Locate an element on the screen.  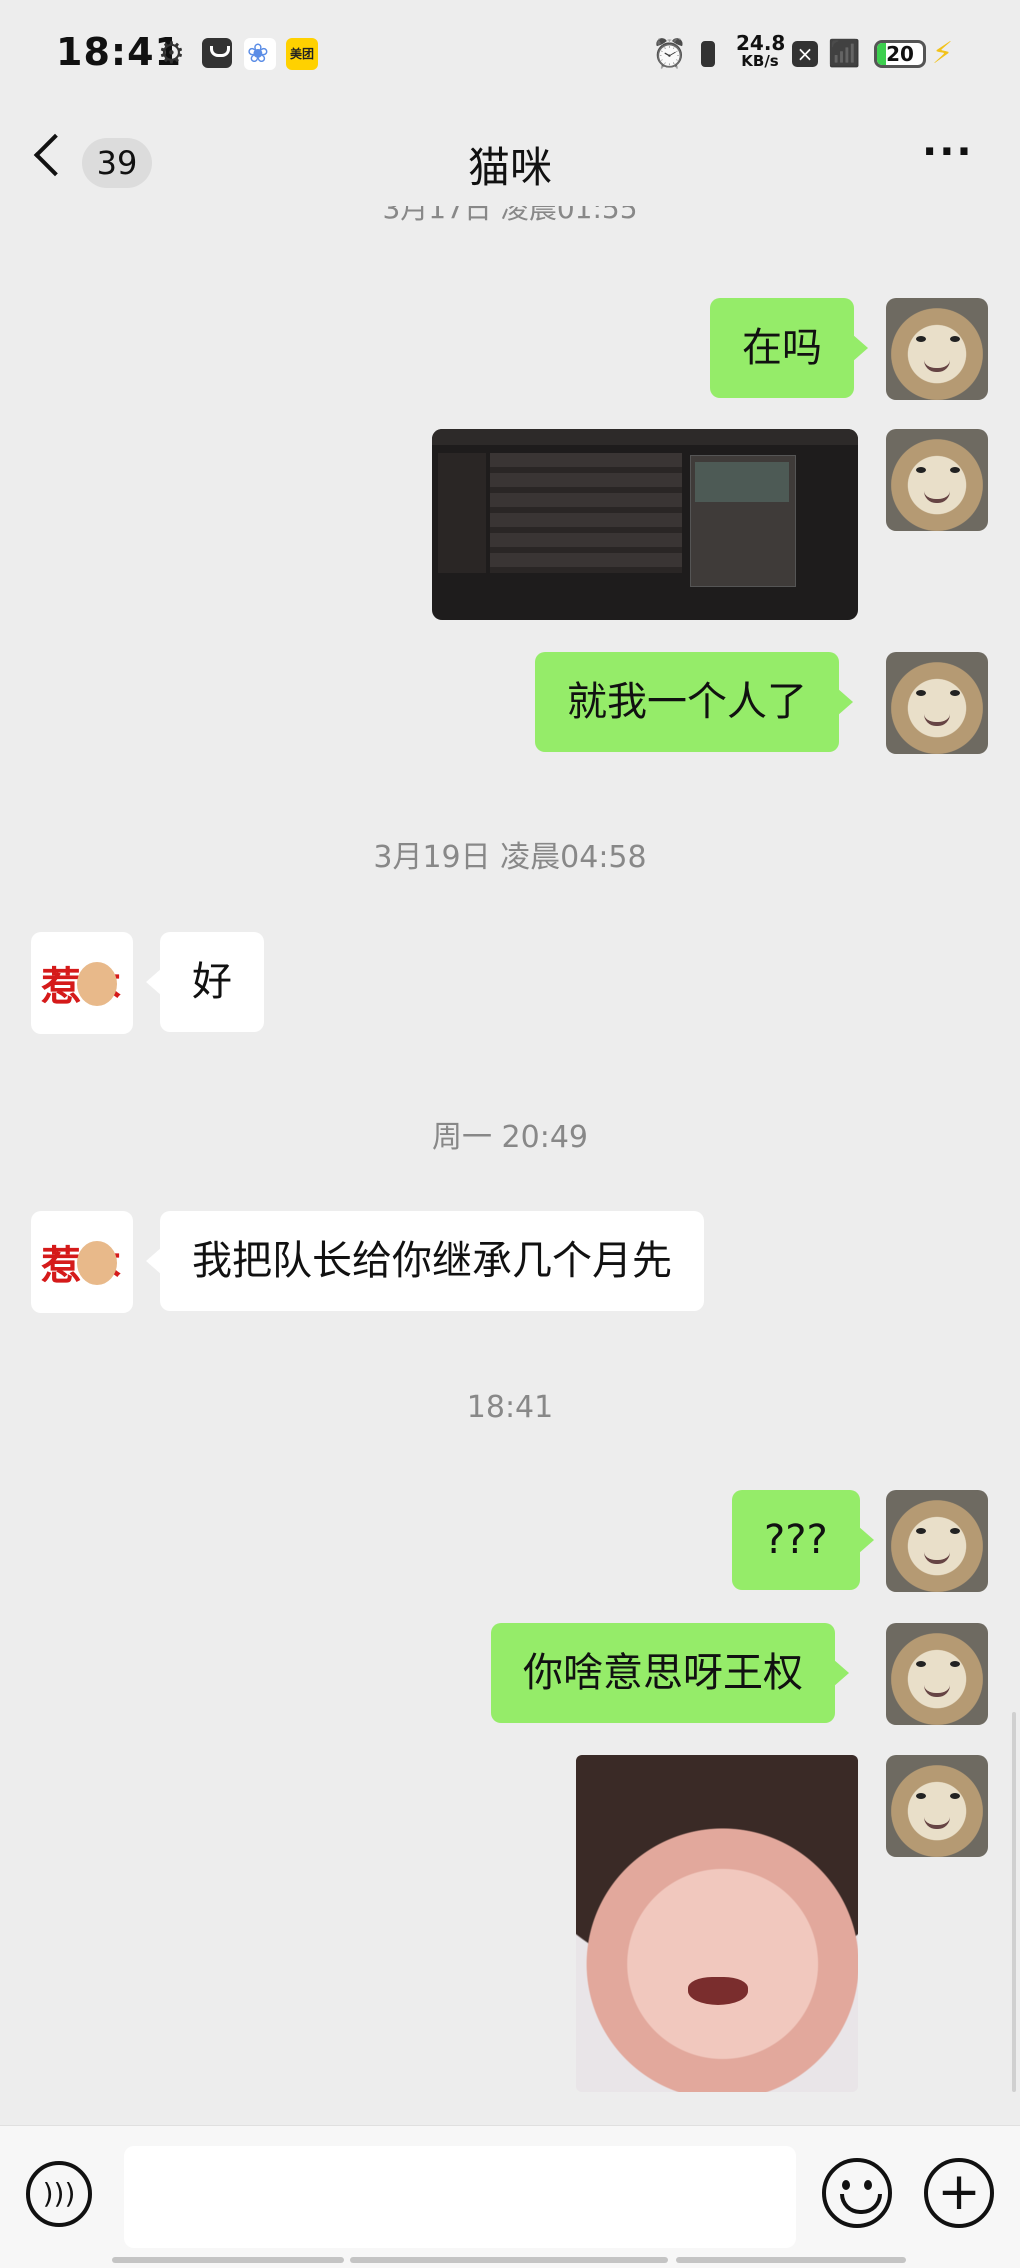
image-table is located at coordinates (586, 513).